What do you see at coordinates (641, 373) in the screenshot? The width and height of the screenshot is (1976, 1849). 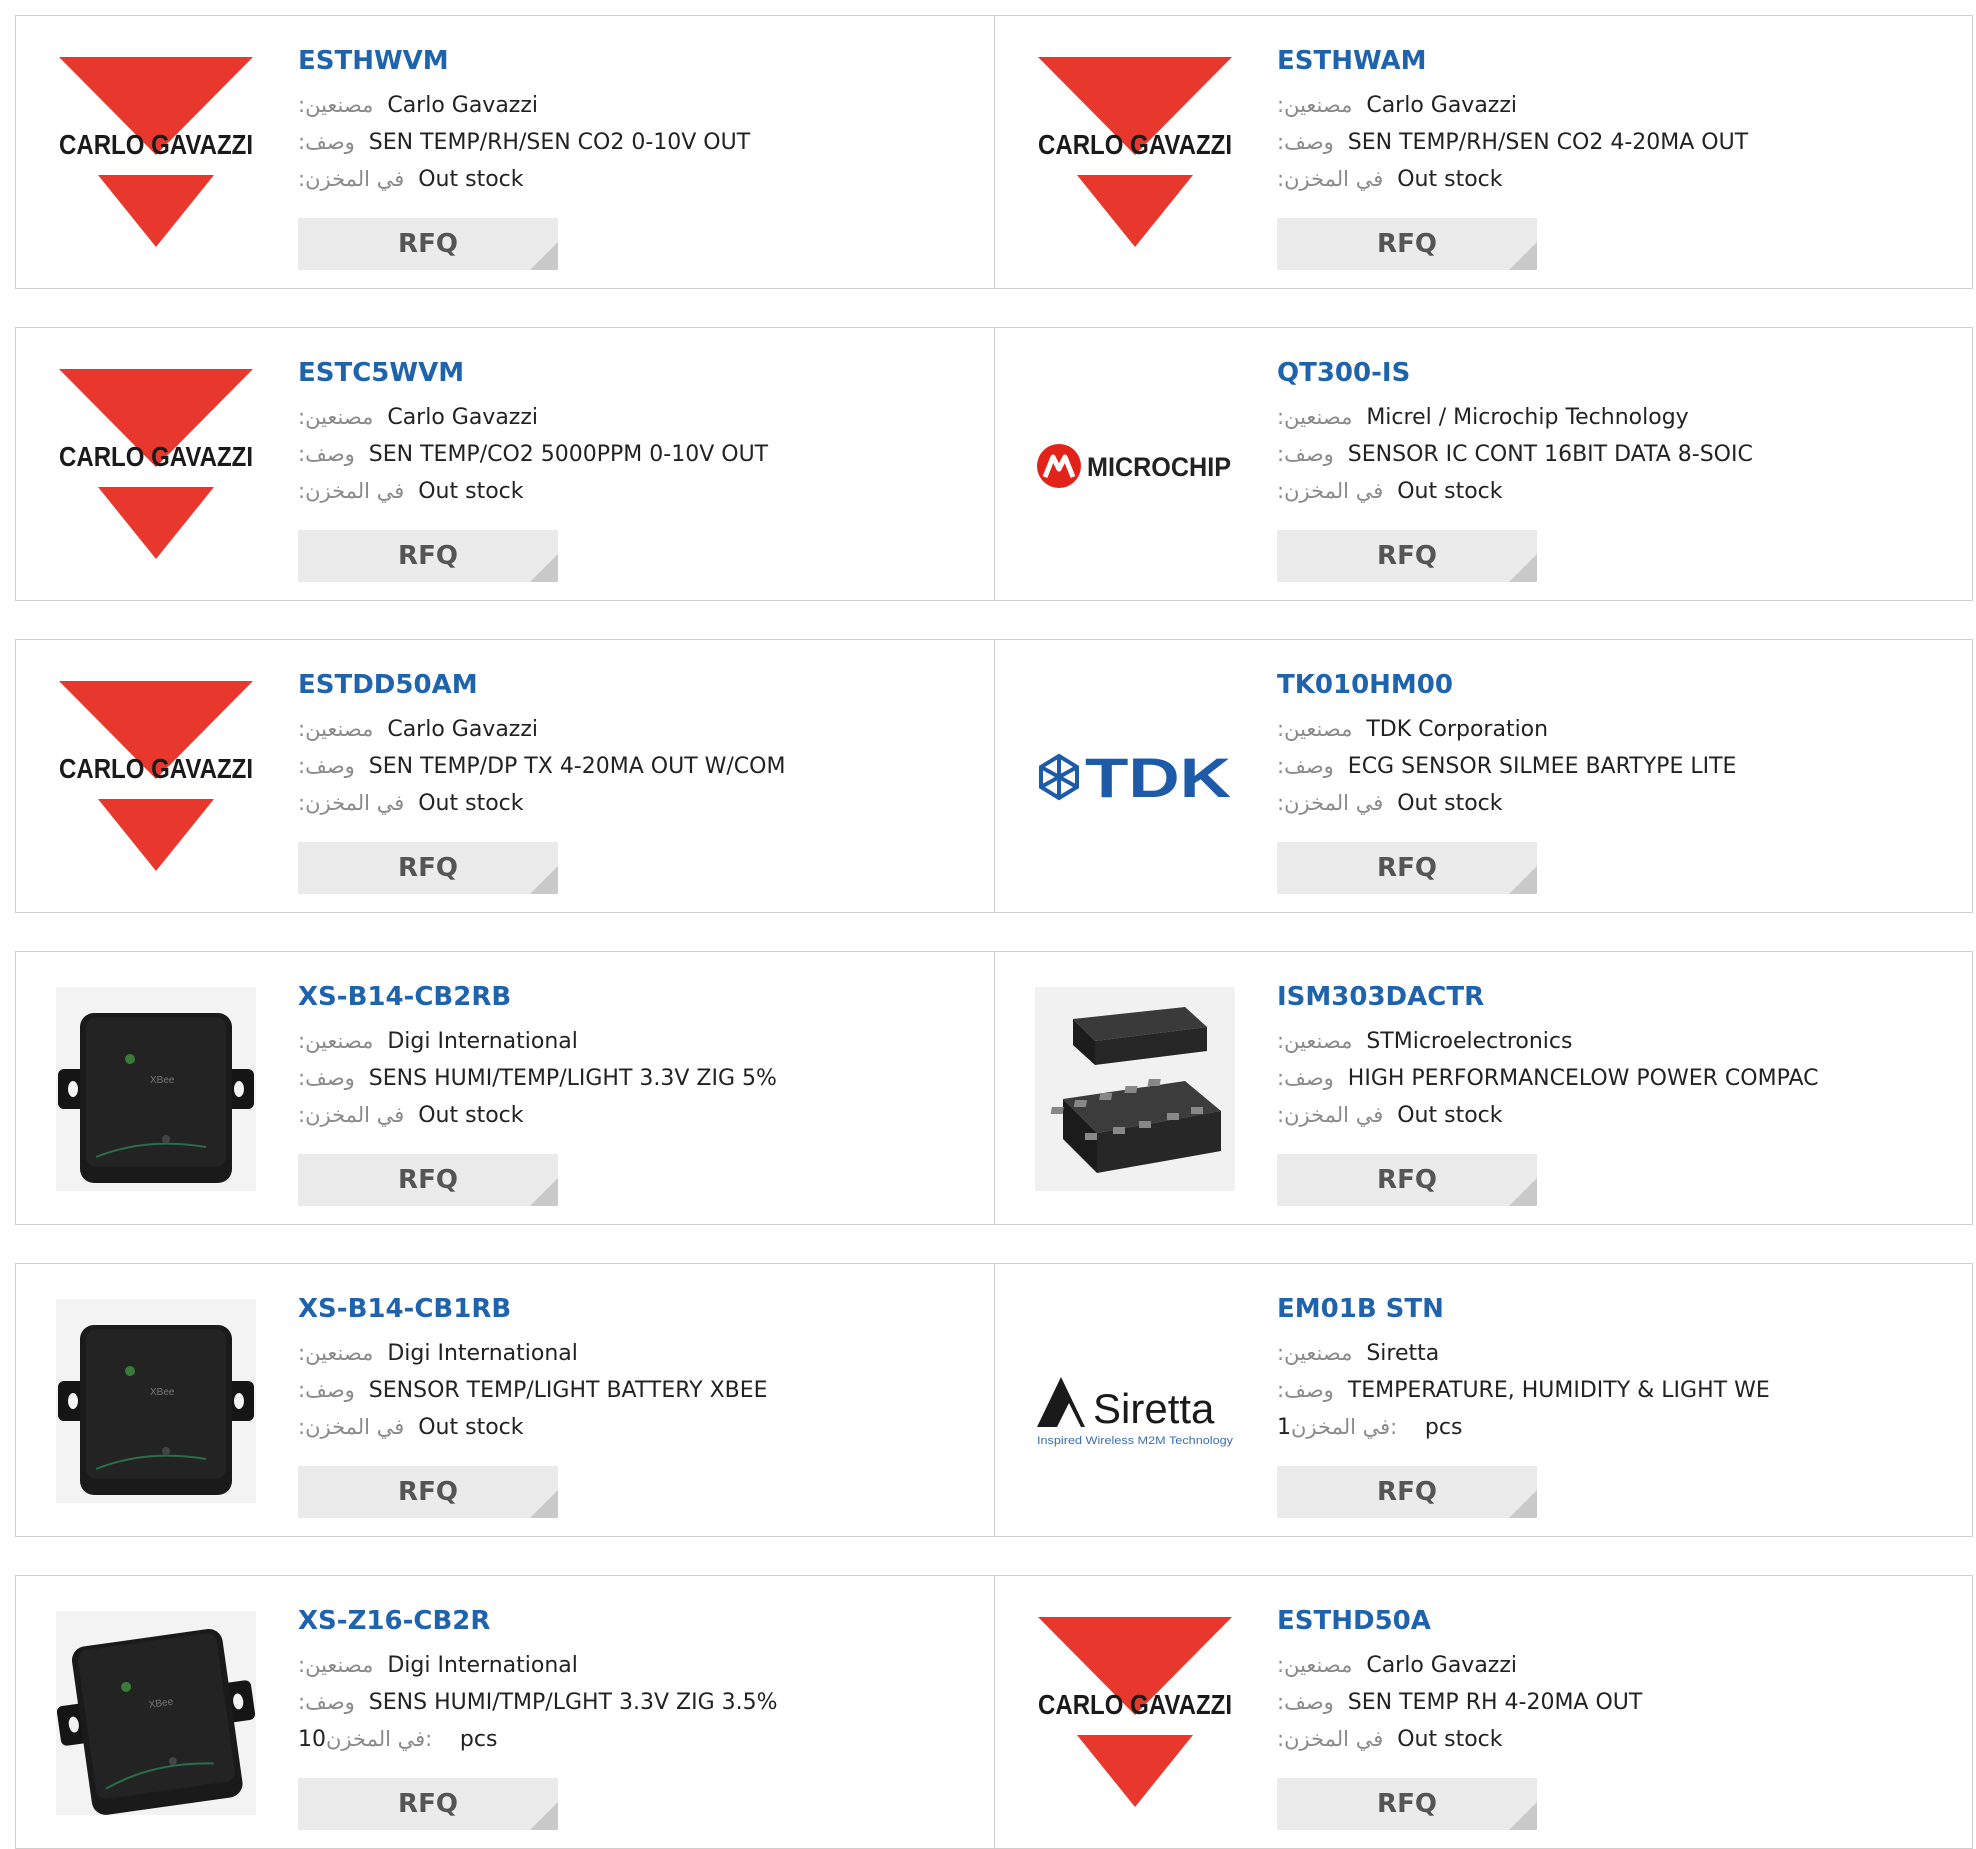 I see `part-number-link: ESTC5WVM` at bounding box center [641, 373].